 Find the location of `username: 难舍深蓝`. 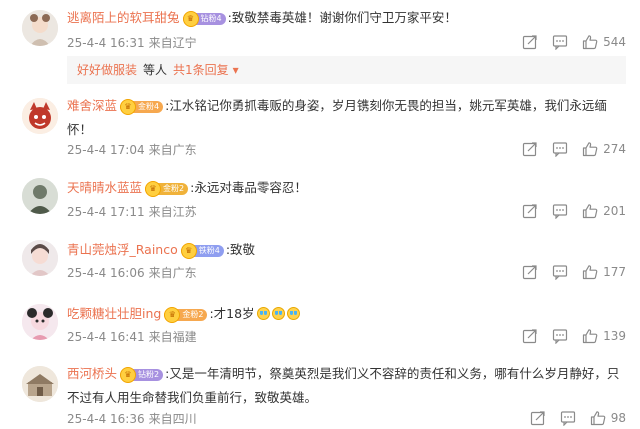

username: 难舍深蓝 is located at coordinates (92, 105).